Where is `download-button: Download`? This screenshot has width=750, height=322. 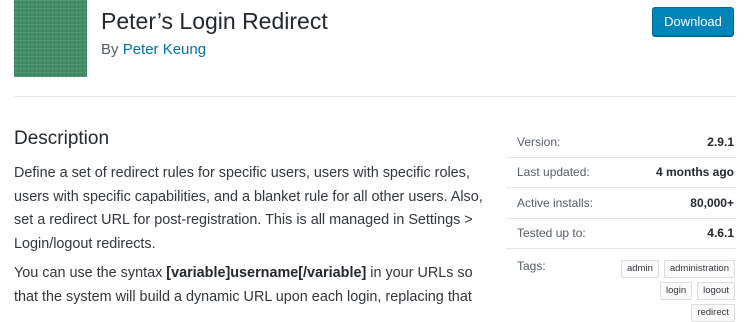
download-button: Download is located at coordinates (693, 21).